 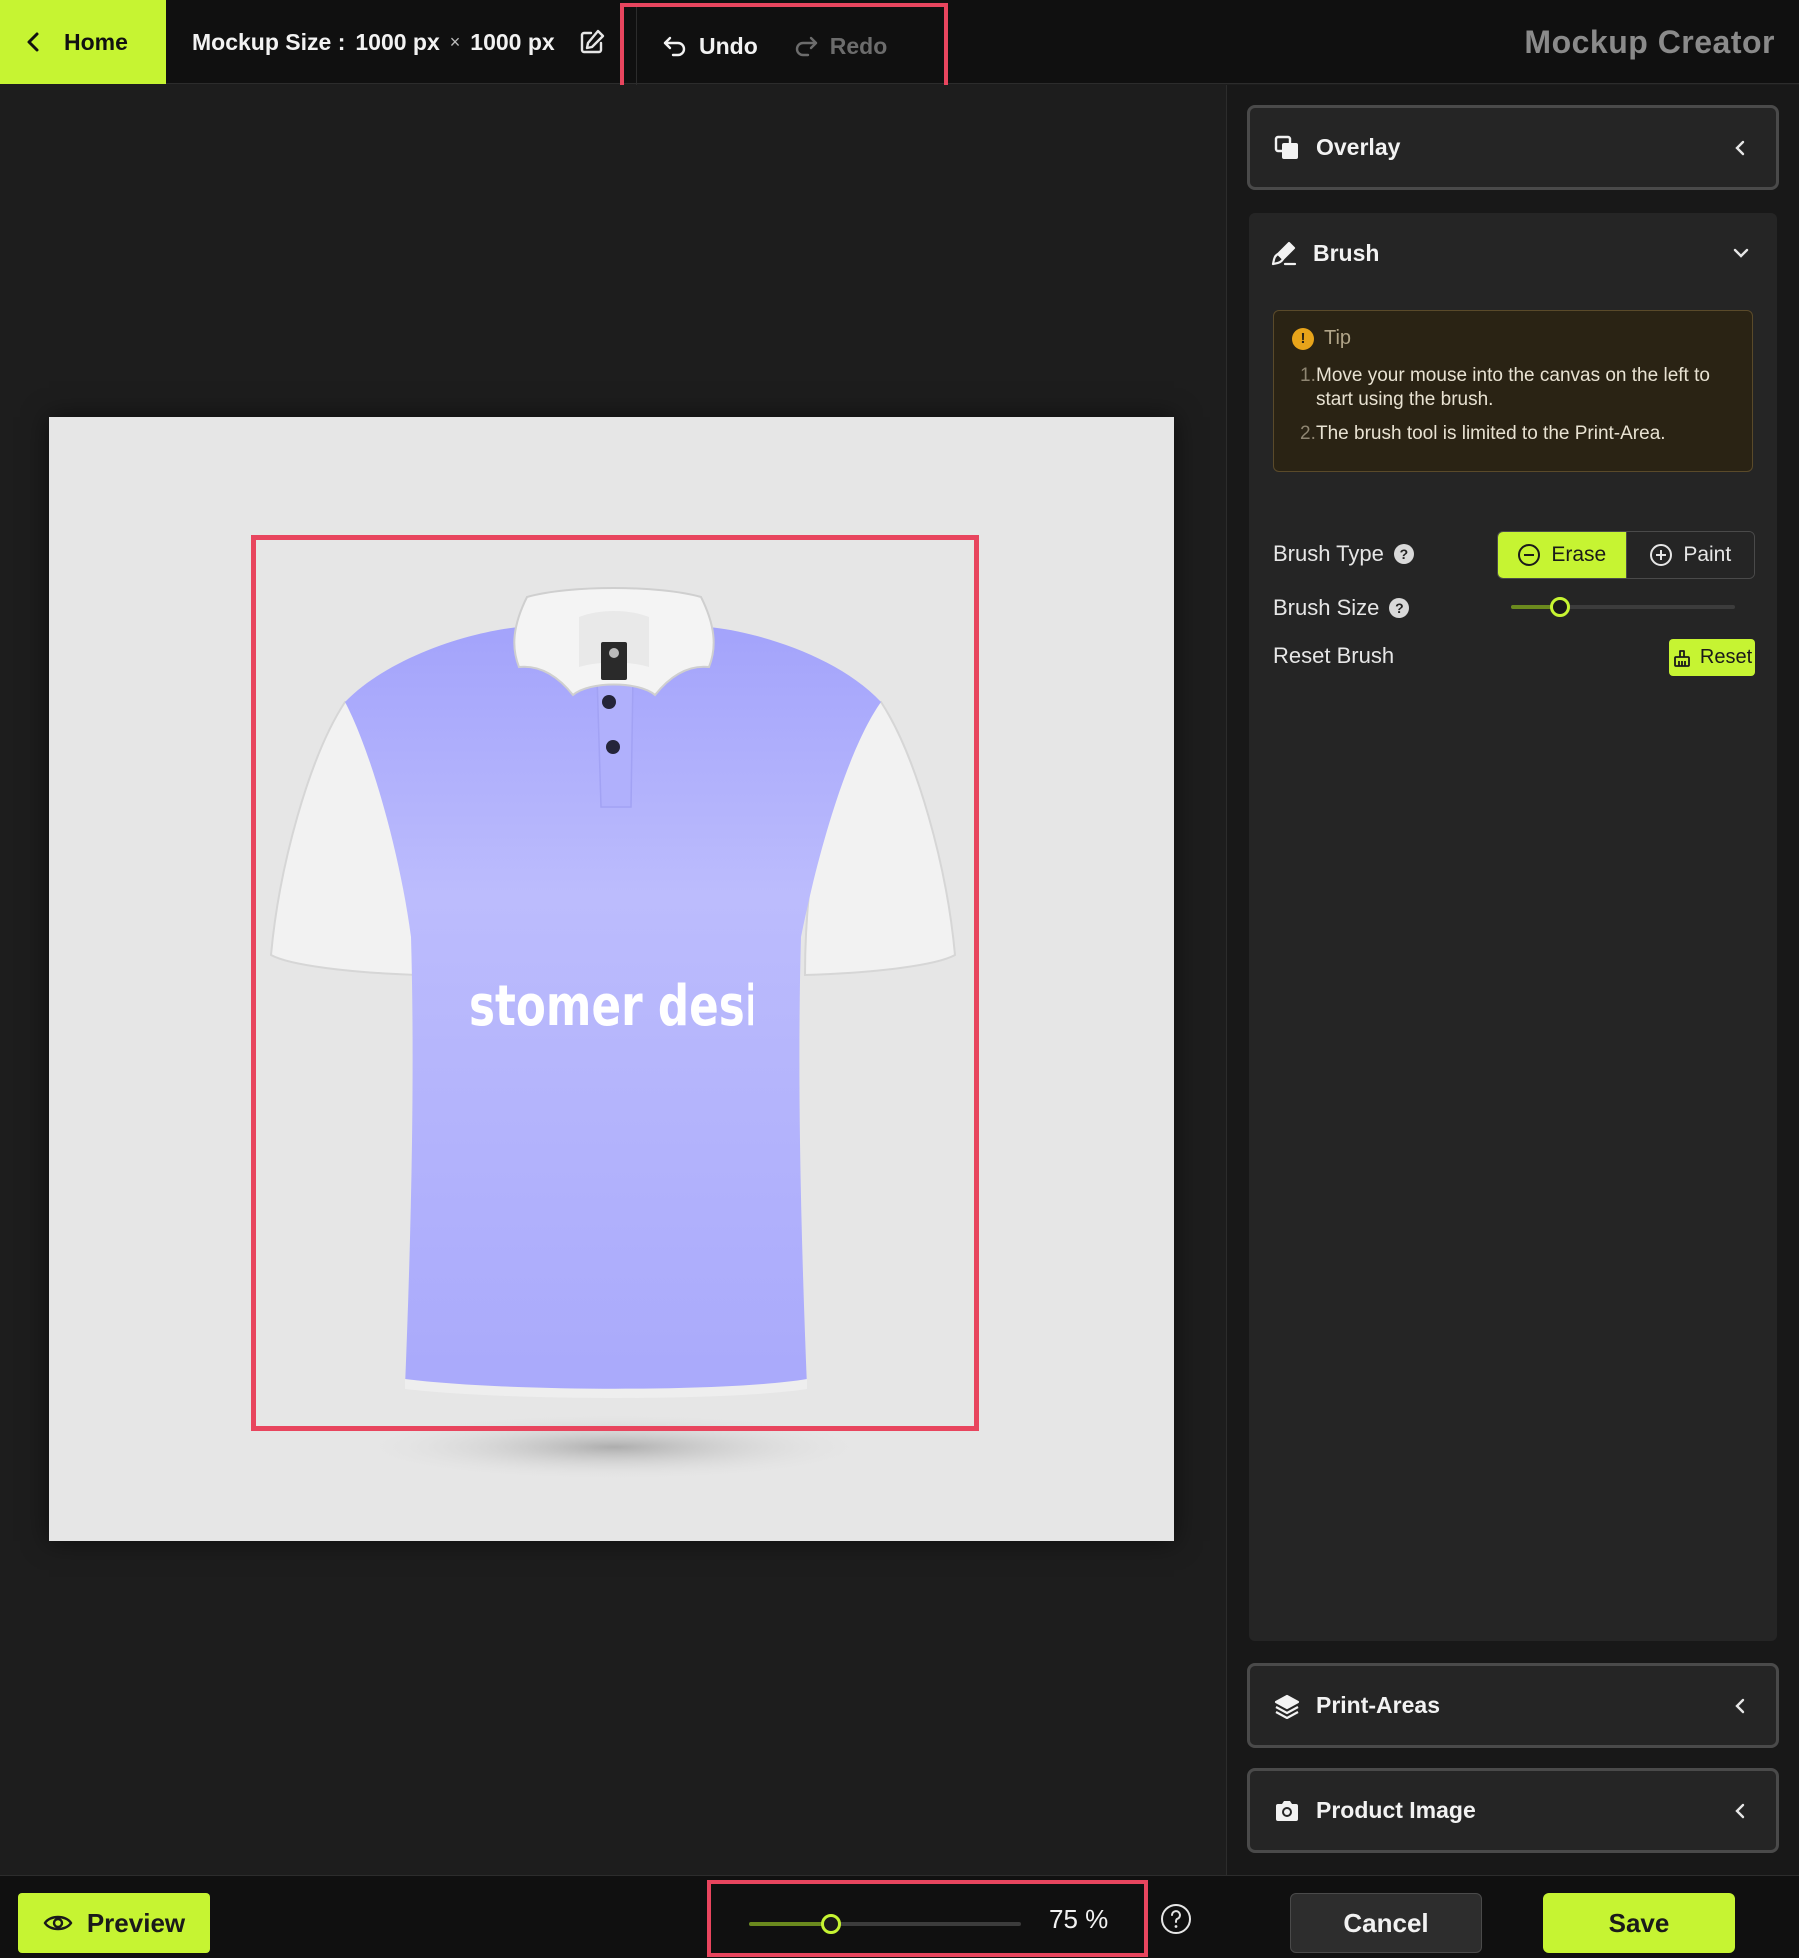 I want to click on mockup-size-label: Mockup Size :, so click(x=269, y=41).